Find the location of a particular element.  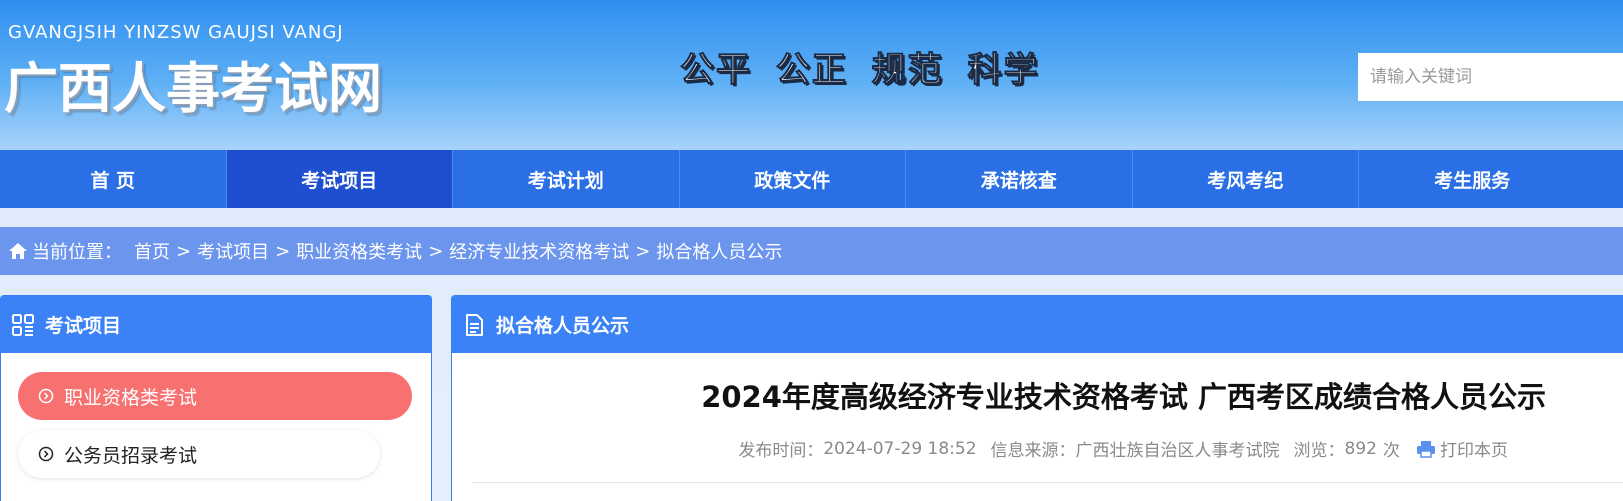

breadcrumb-label: 当前位置： is located at coordinates (77, 252).